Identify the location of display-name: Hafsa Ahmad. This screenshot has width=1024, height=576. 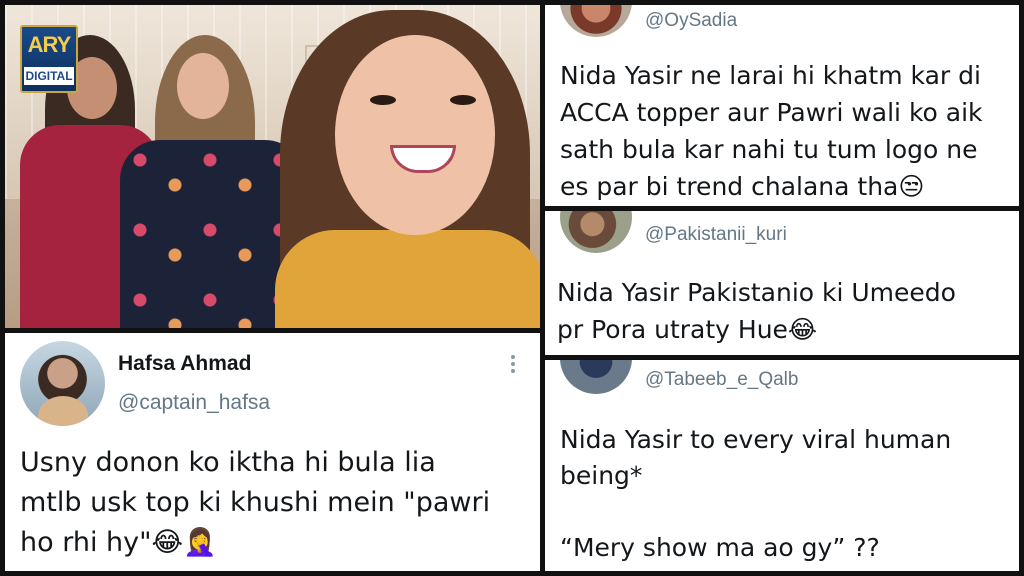
(184, 364).